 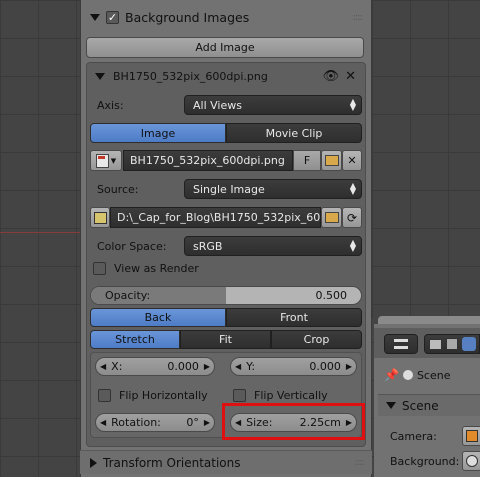 What do you see at coordinates (135, 339) in the screenshot?
I see `stretch-button: Stretch` at bounding box center [135, 339].